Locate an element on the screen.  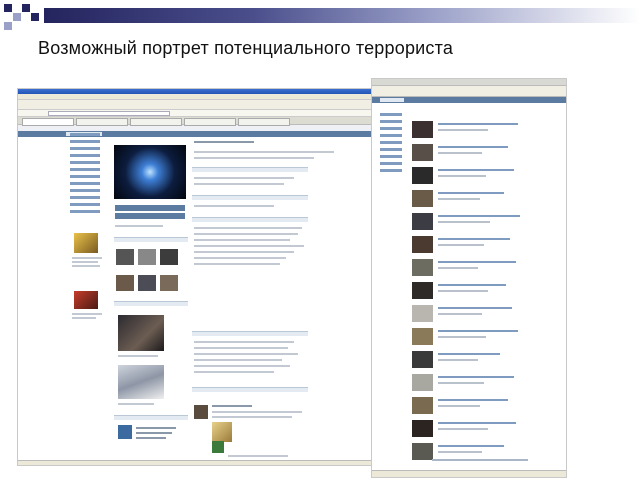
decorative-gradient-bar is located at coordinates (342, 15).